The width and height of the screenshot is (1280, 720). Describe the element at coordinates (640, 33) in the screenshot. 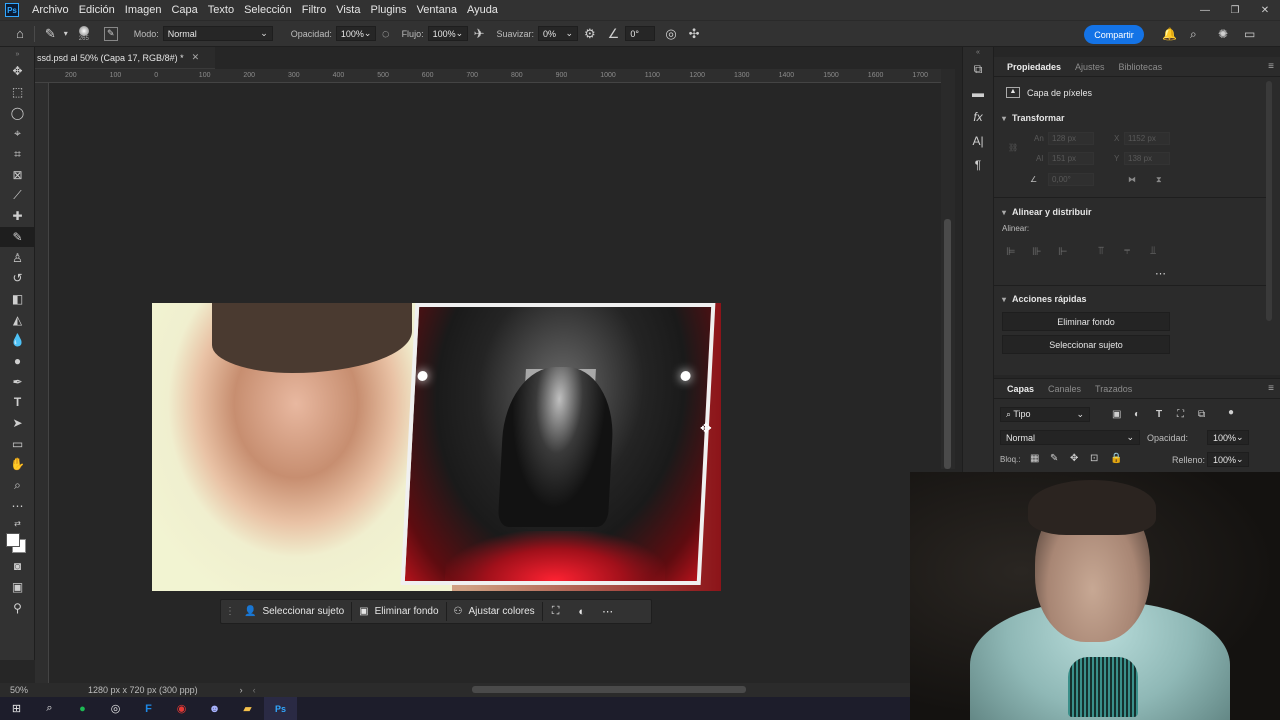

I see `angle-field: 0°` at that location.